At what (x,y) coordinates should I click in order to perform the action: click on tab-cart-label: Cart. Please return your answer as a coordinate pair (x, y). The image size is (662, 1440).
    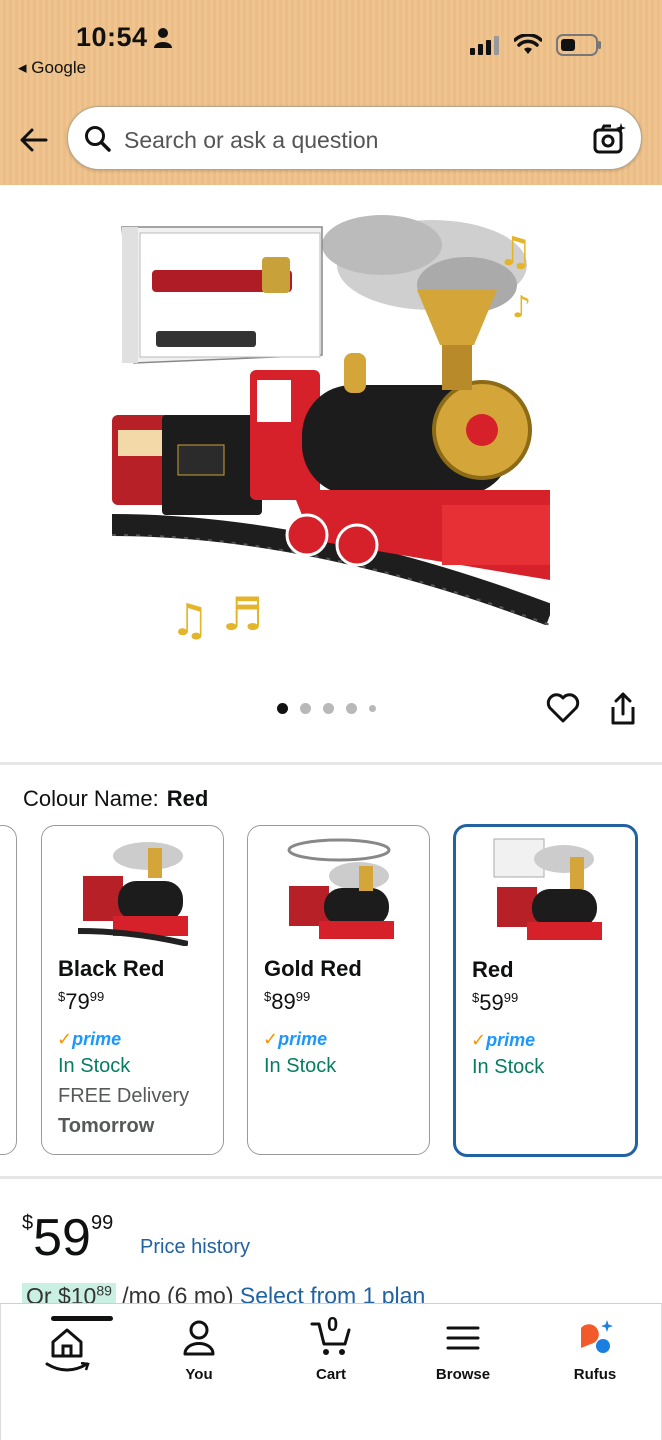
    Looking at the image, I should click on (330, 1374).